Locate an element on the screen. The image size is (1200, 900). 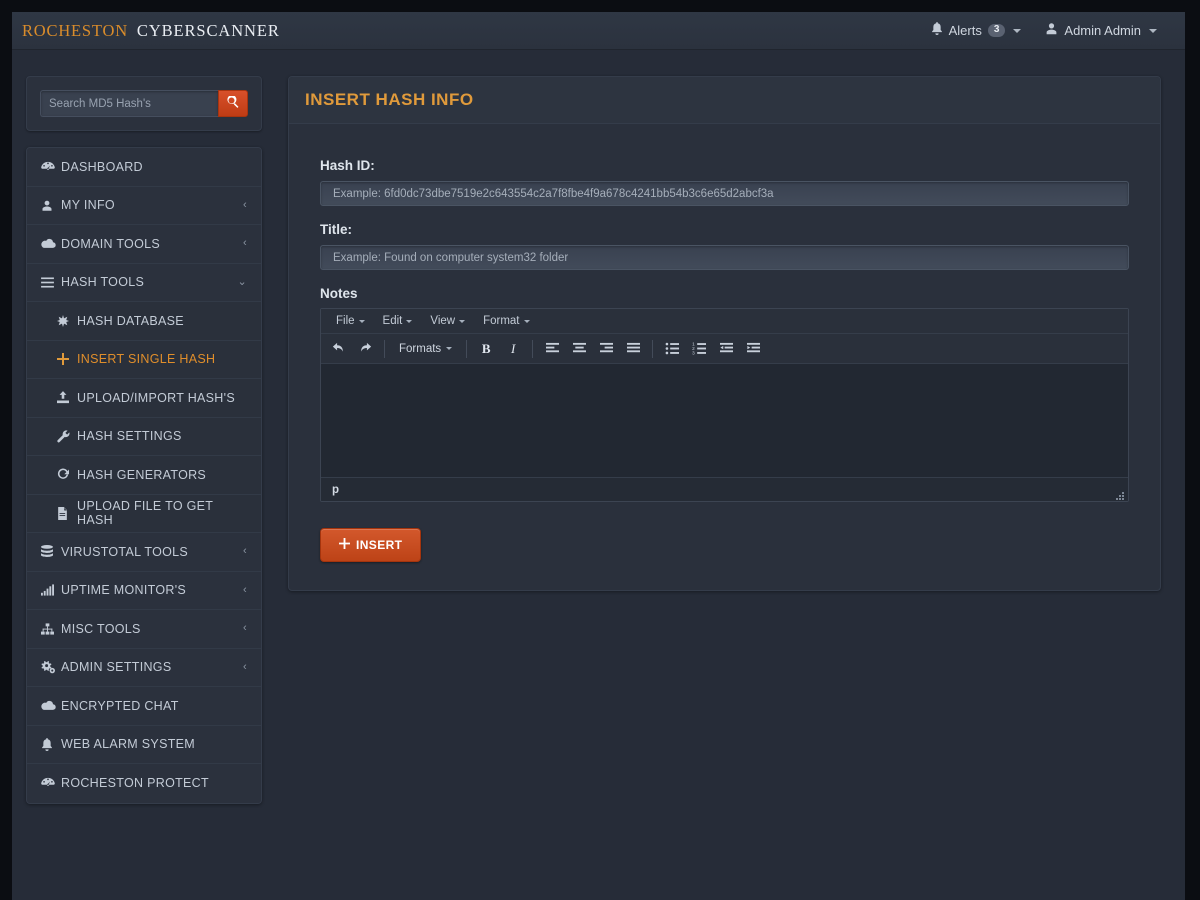
editor-menu-file: File is located at coordinates (350, 321).